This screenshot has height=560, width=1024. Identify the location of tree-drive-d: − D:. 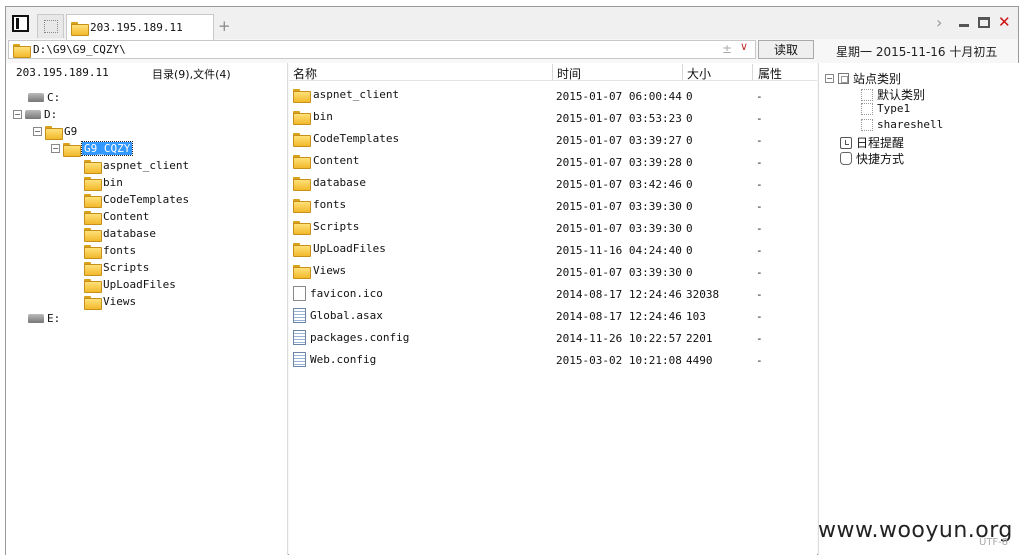
(35, 114).